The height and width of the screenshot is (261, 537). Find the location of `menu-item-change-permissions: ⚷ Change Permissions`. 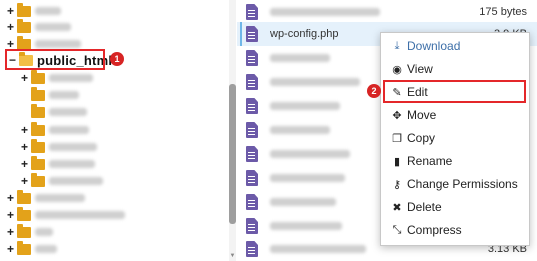

menu-item-change-permissions: ⚷ Change Permissions is located at coordinates (455, 184).